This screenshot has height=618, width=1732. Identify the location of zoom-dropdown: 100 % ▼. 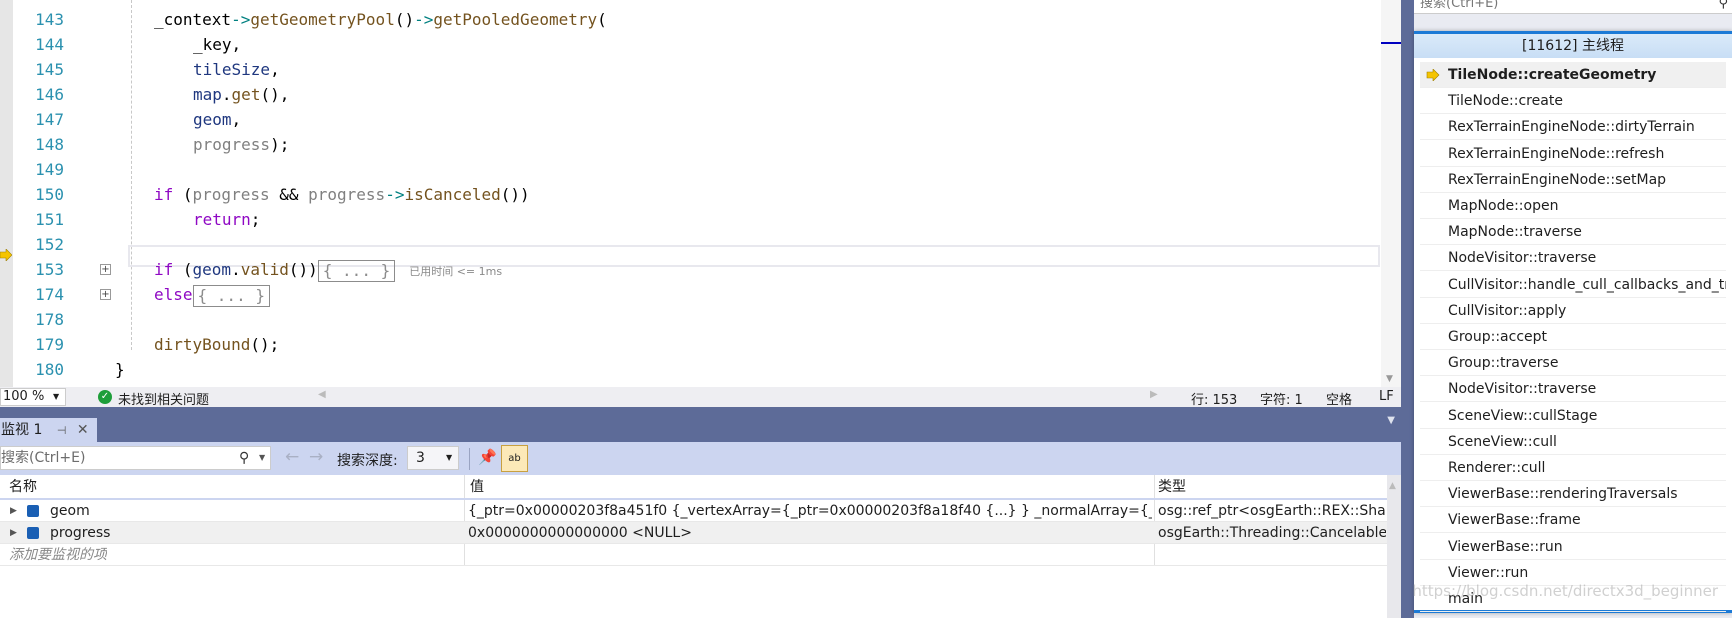
(33, 397).